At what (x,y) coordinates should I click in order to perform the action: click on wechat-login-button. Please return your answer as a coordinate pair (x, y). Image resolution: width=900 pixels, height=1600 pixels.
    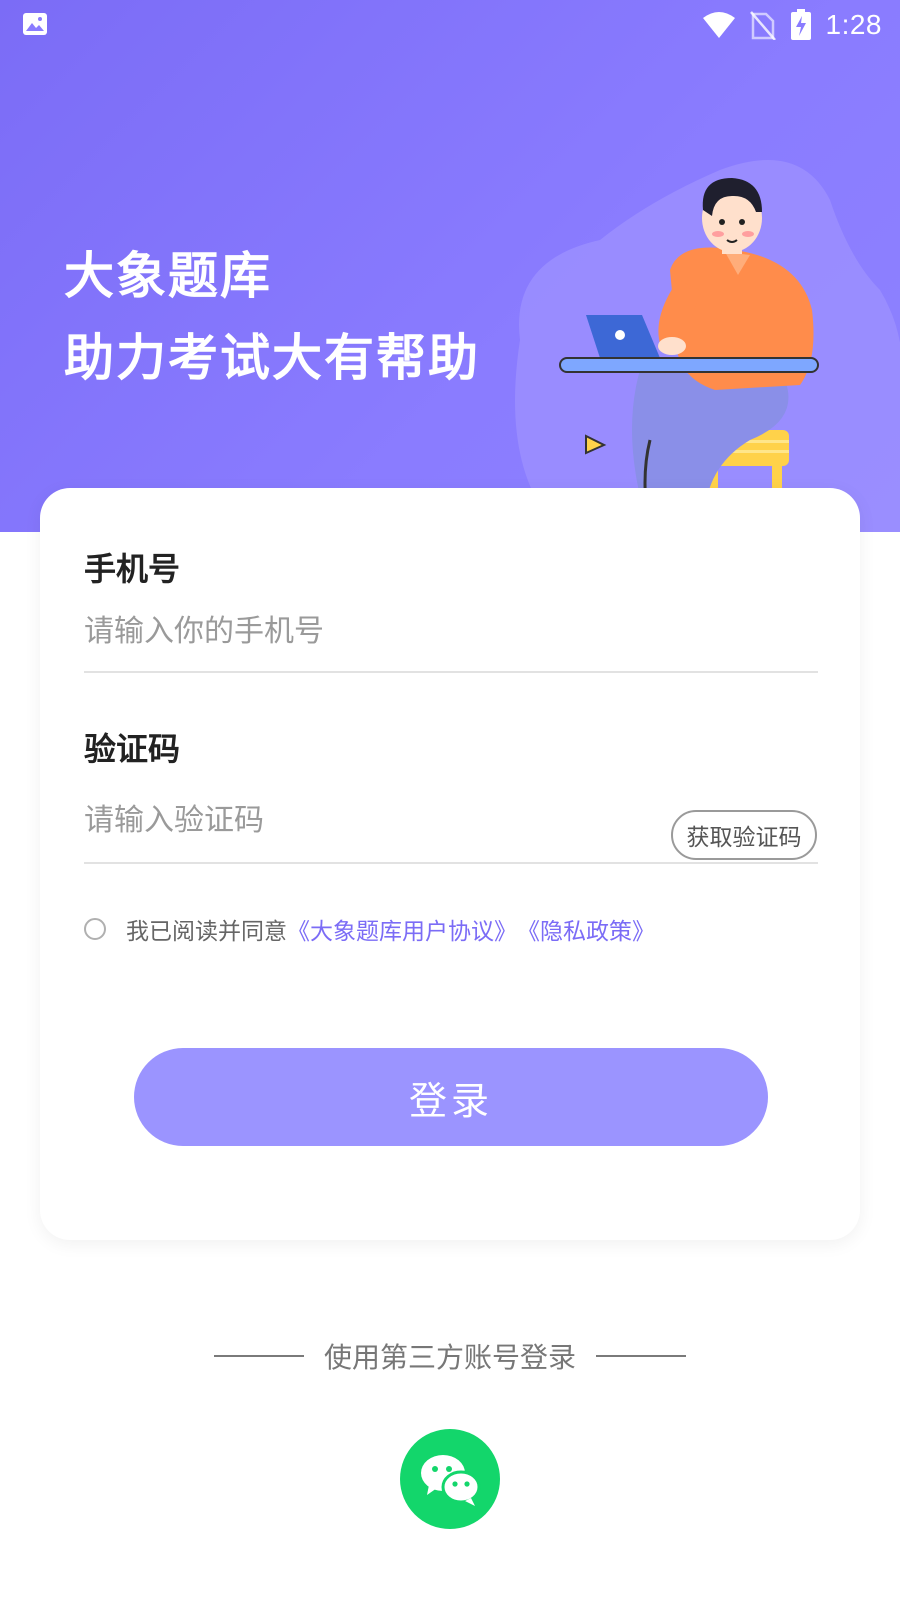
    Looking at the image, I should click on (450, 1479).